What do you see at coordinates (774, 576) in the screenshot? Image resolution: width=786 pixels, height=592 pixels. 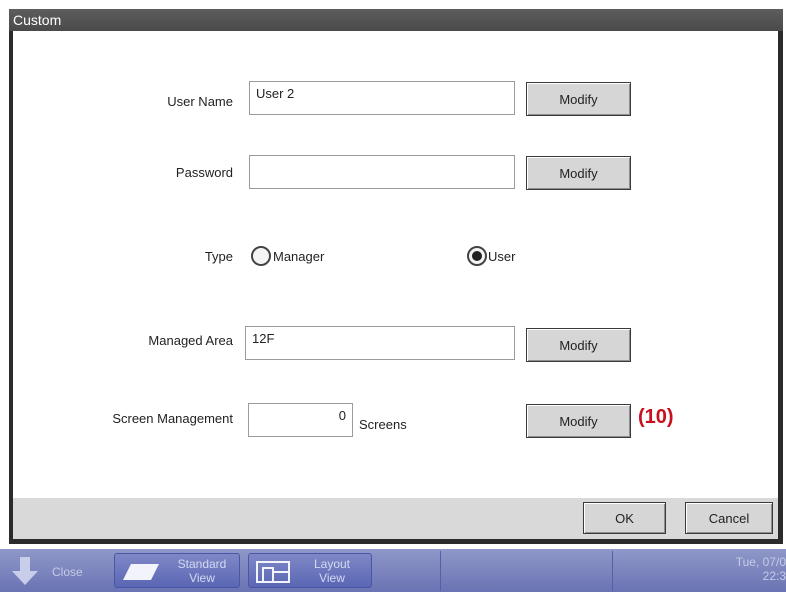 I see `time-label: 22:3` at bounding box center [774, 576].